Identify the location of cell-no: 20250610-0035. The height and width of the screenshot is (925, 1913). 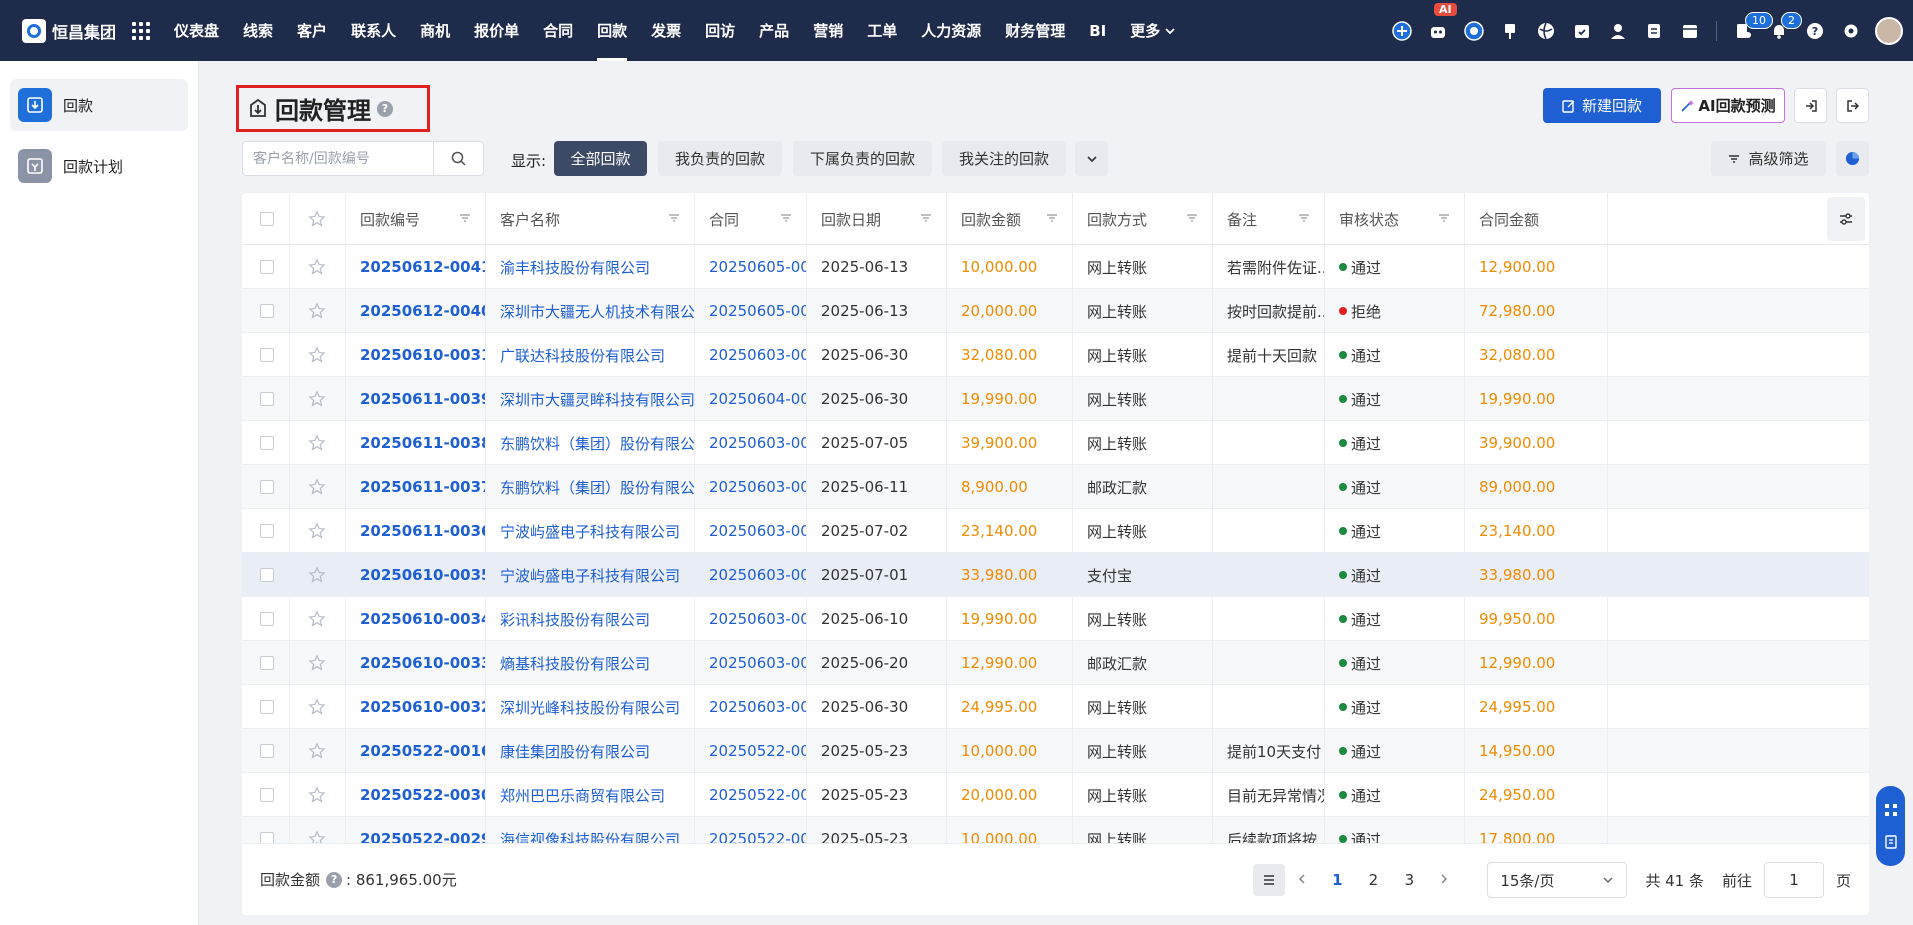
(416, 575).